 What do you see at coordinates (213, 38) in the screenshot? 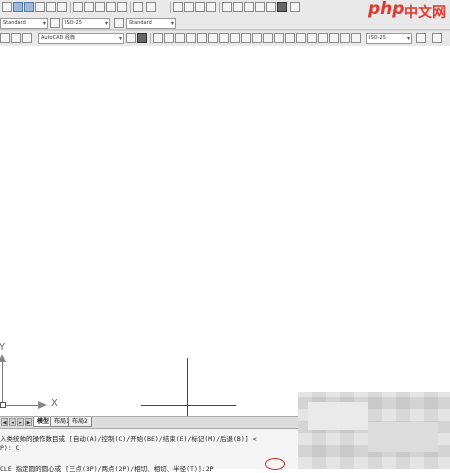
I see `arc-icon` at bounding box center [213, 38].